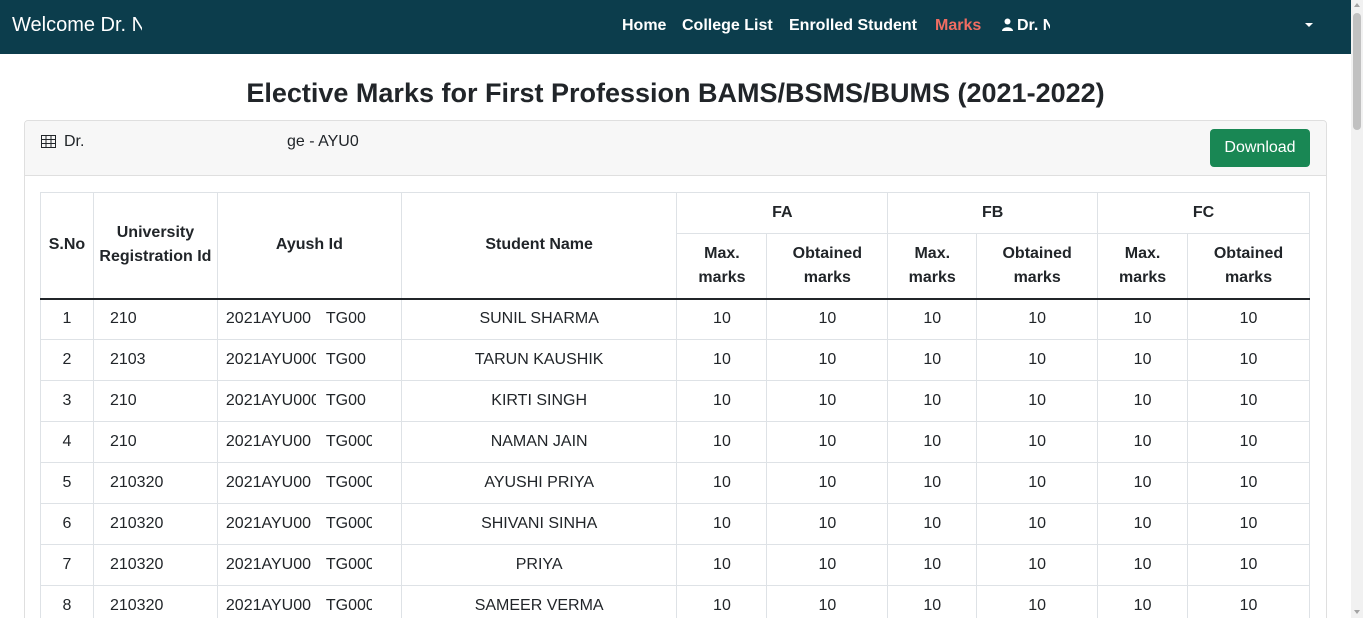  I want to click on nav-enrolled-student: Enrolled Student, so click(853, 26).